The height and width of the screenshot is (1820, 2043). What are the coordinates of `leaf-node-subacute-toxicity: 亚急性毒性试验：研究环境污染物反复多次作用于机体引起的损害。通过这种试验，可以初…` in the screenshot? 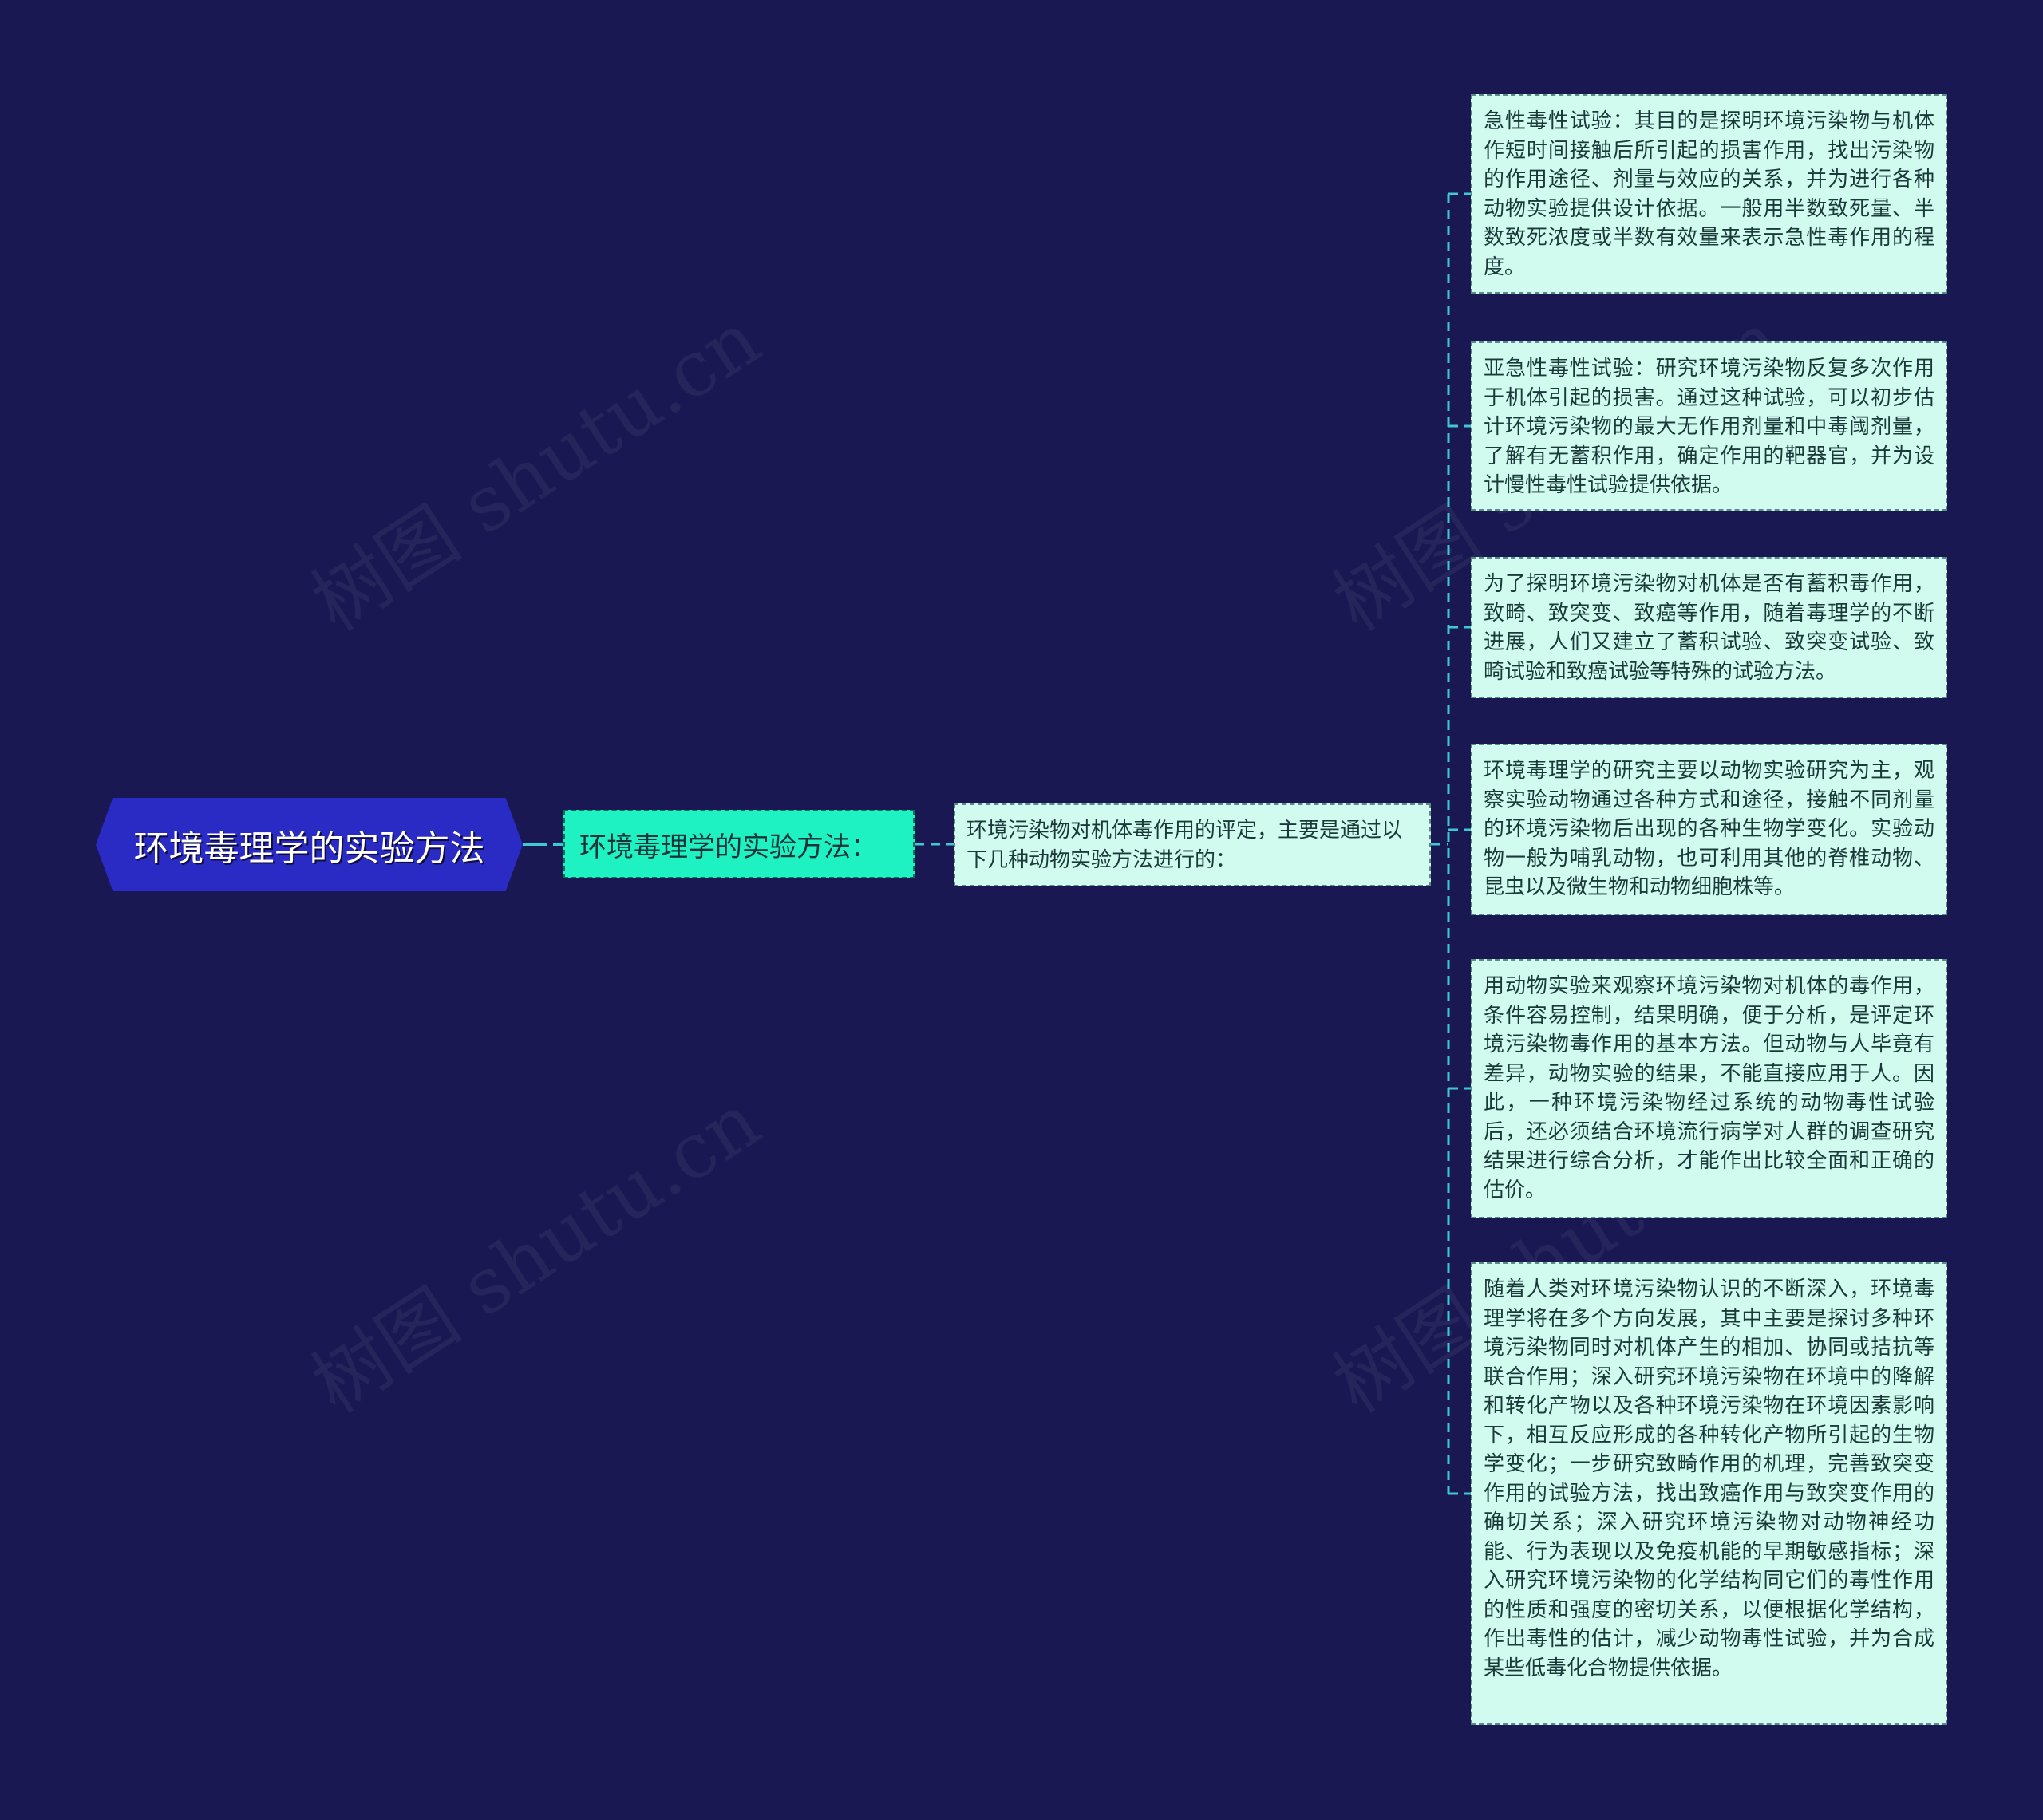 It's located at (1709, 426).